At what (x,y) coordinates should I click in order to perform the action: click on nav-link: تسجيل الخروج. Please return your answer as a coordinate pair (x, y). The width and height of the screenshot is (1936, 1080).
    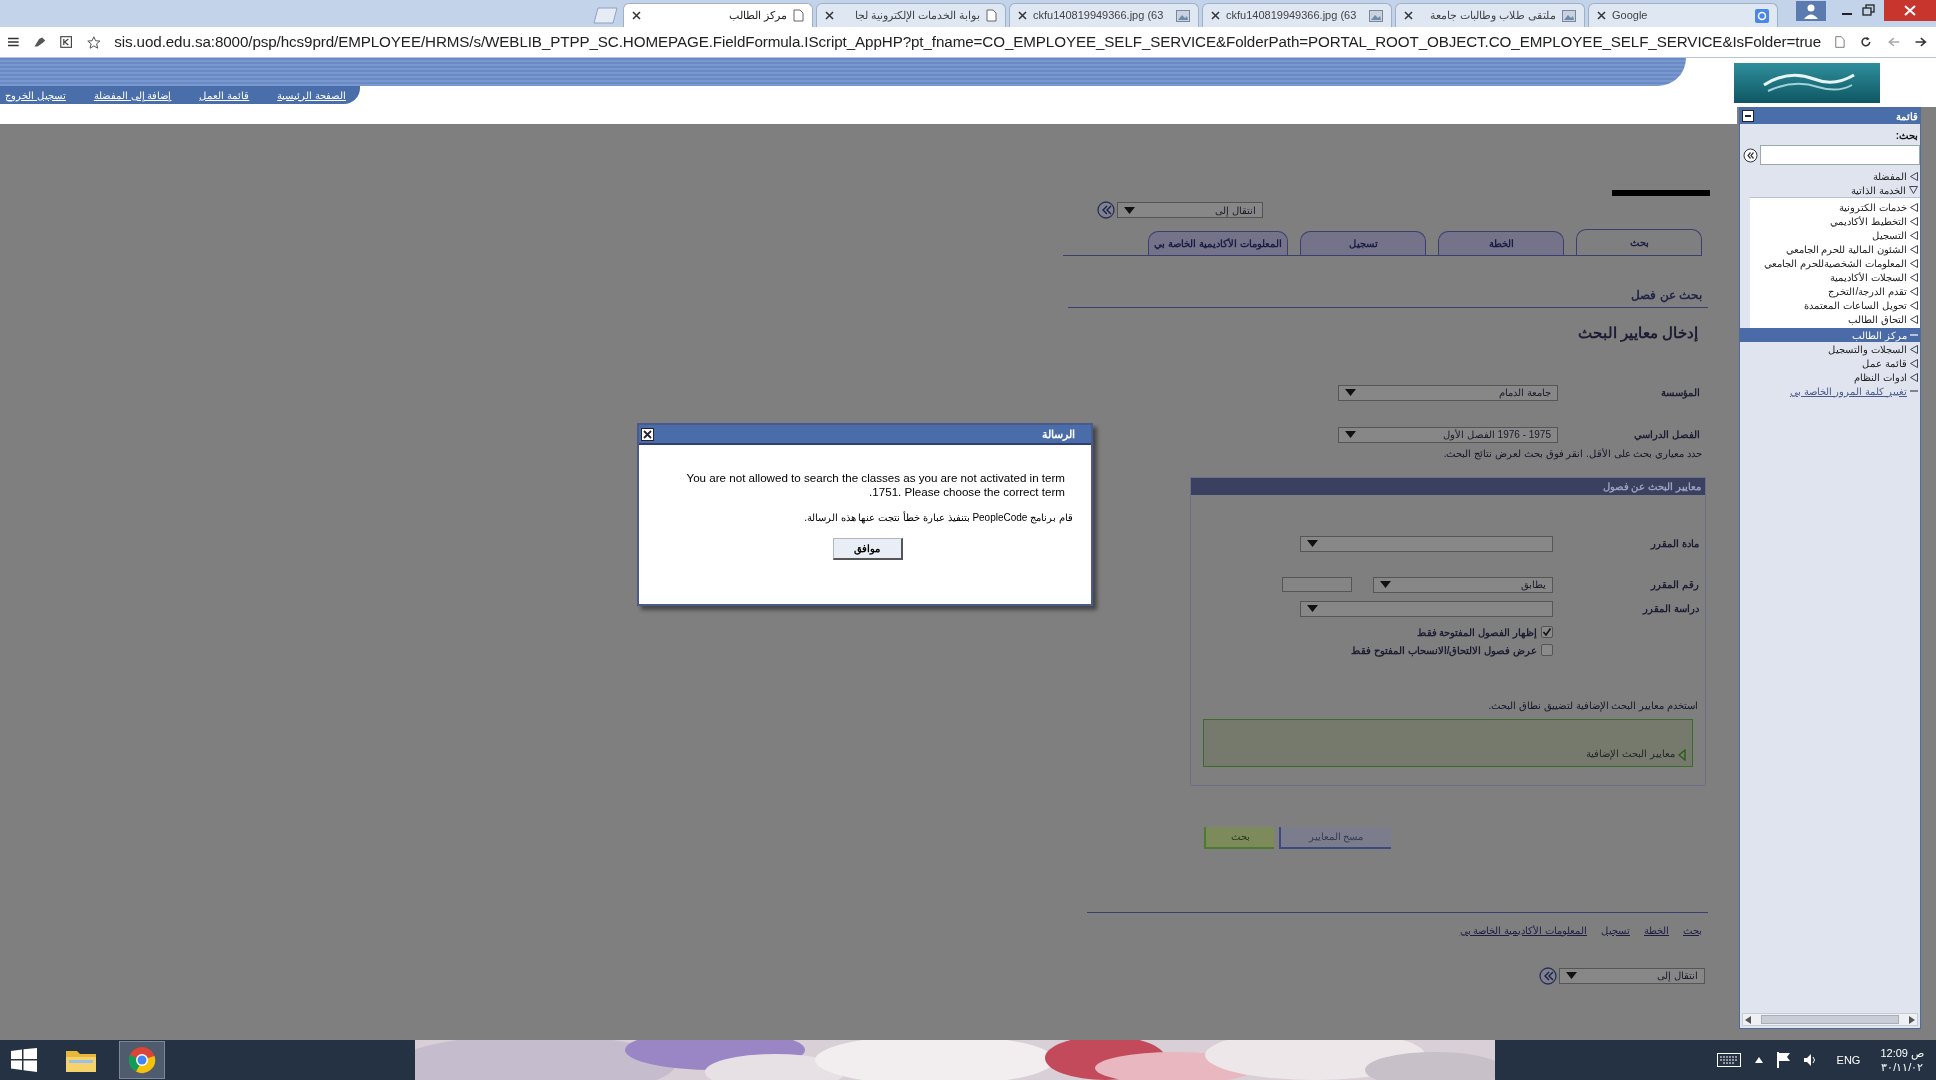
    Looking at the image, I should click on (35, 95).